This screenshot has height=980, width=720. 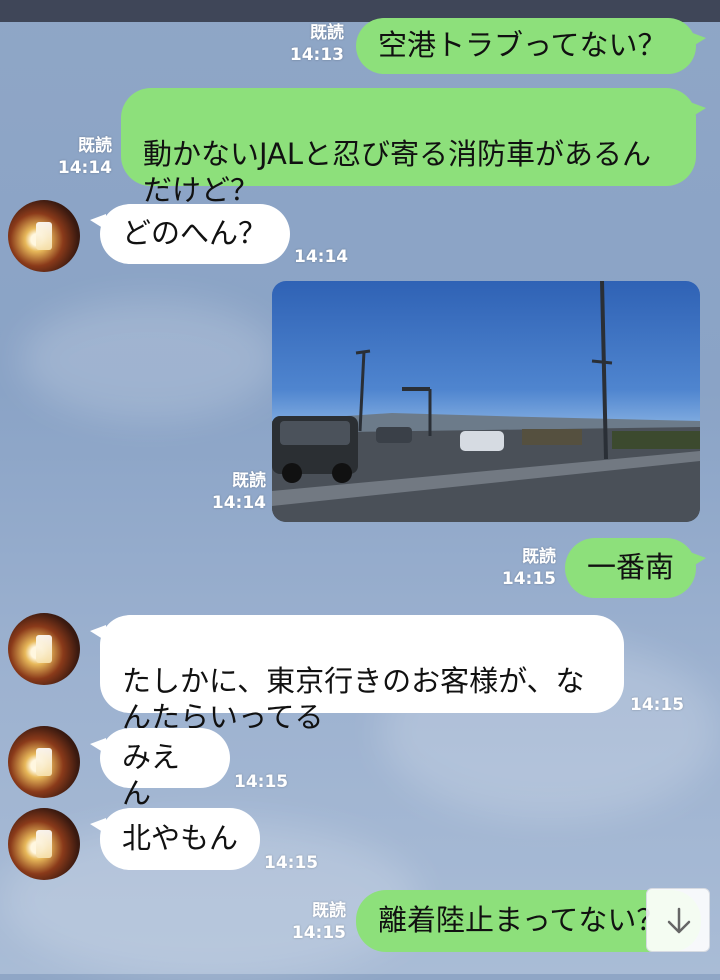 I want to click on photo-message, so click(x=486, y=401).